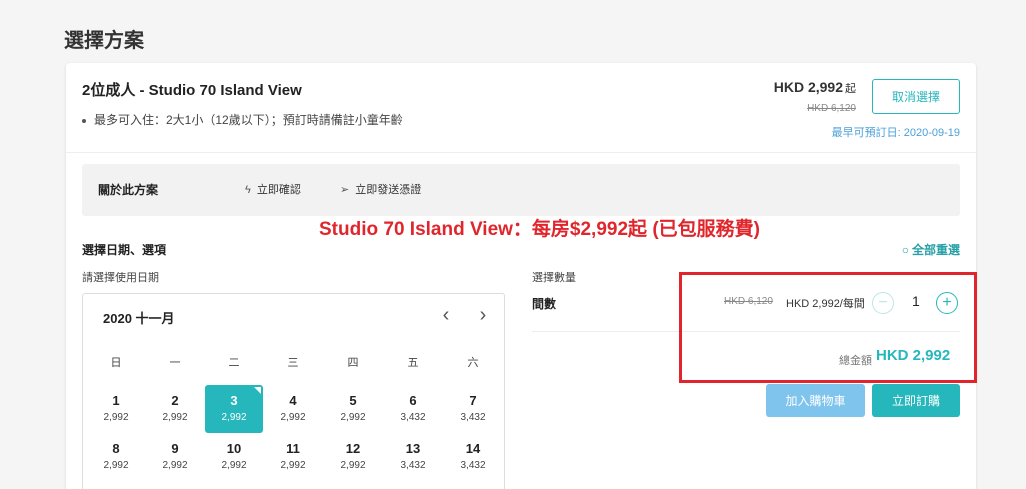  What do you see at coordinates (116, 409) in the screenshot?
I see `calendar-day: 1 2,992` at bounding box center [116, 409].